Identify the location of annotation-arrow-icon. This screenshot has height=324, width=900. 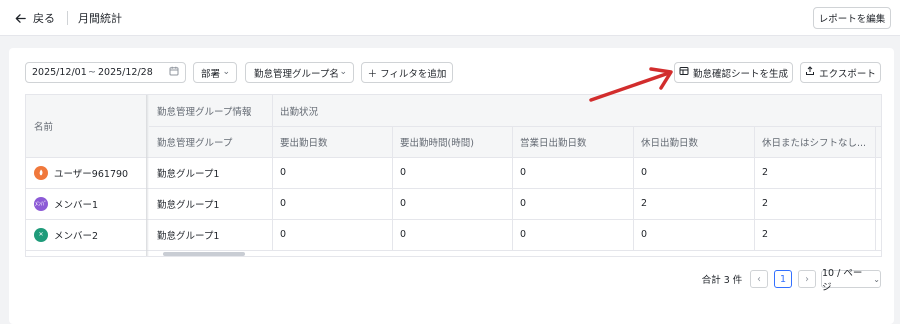
(631, 84).